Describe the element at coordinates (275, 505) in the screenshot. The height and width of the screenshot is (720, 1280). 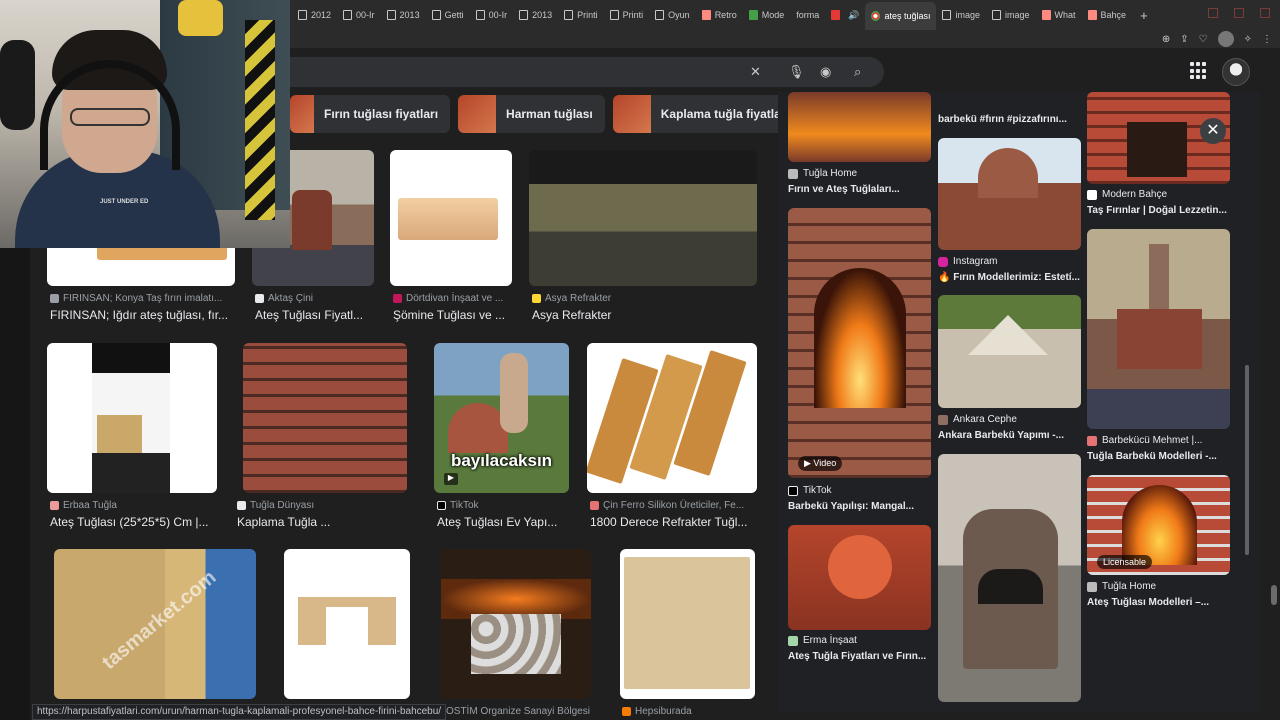
I see `result-source: Tuğla Dünyası` at that location.